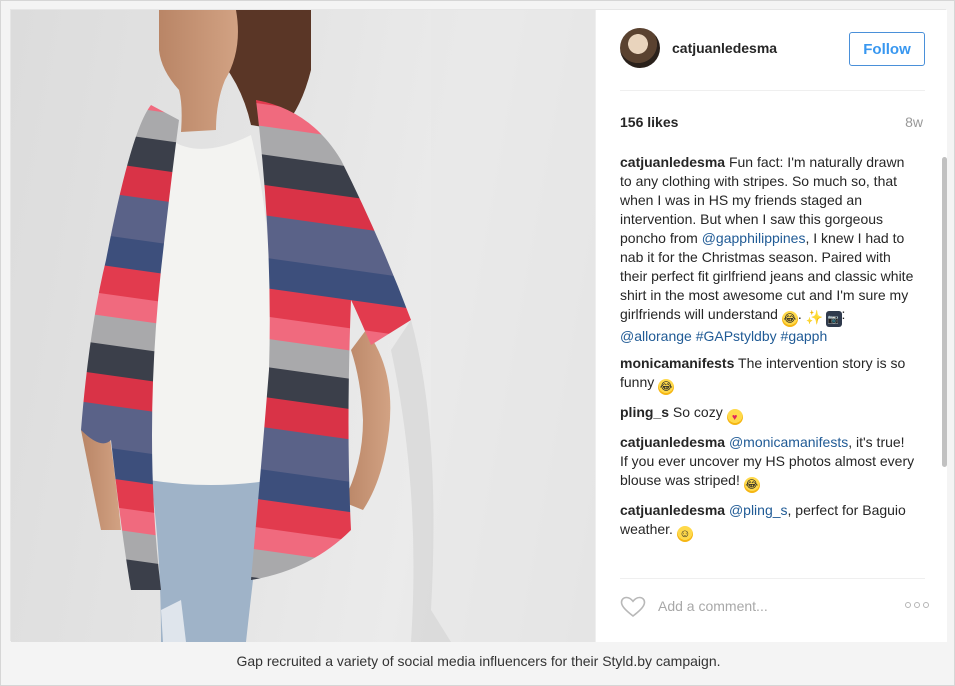 Image resolution: width=955 pixels, height=686 pixels. I want to click on post-timestamp: 8w, so click(914, 122).